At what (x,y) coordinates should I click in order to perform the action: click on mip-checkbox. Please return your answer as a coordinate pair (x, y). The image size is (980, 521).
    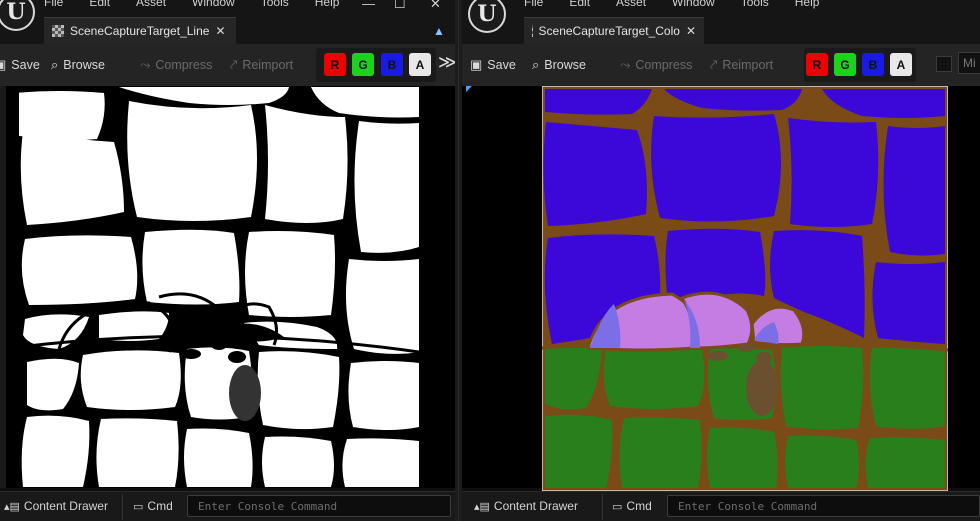
    Looking at the image, I should click on (944, 64).